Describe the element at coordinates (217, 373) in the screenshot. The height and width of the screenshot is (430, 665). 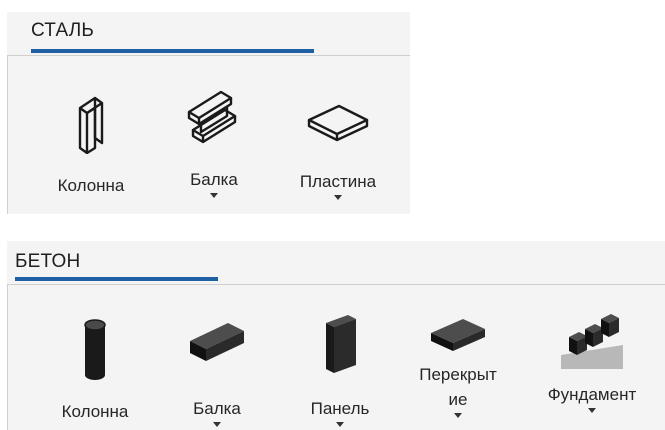
I see `concrete-beam-button: Балка` at that location.